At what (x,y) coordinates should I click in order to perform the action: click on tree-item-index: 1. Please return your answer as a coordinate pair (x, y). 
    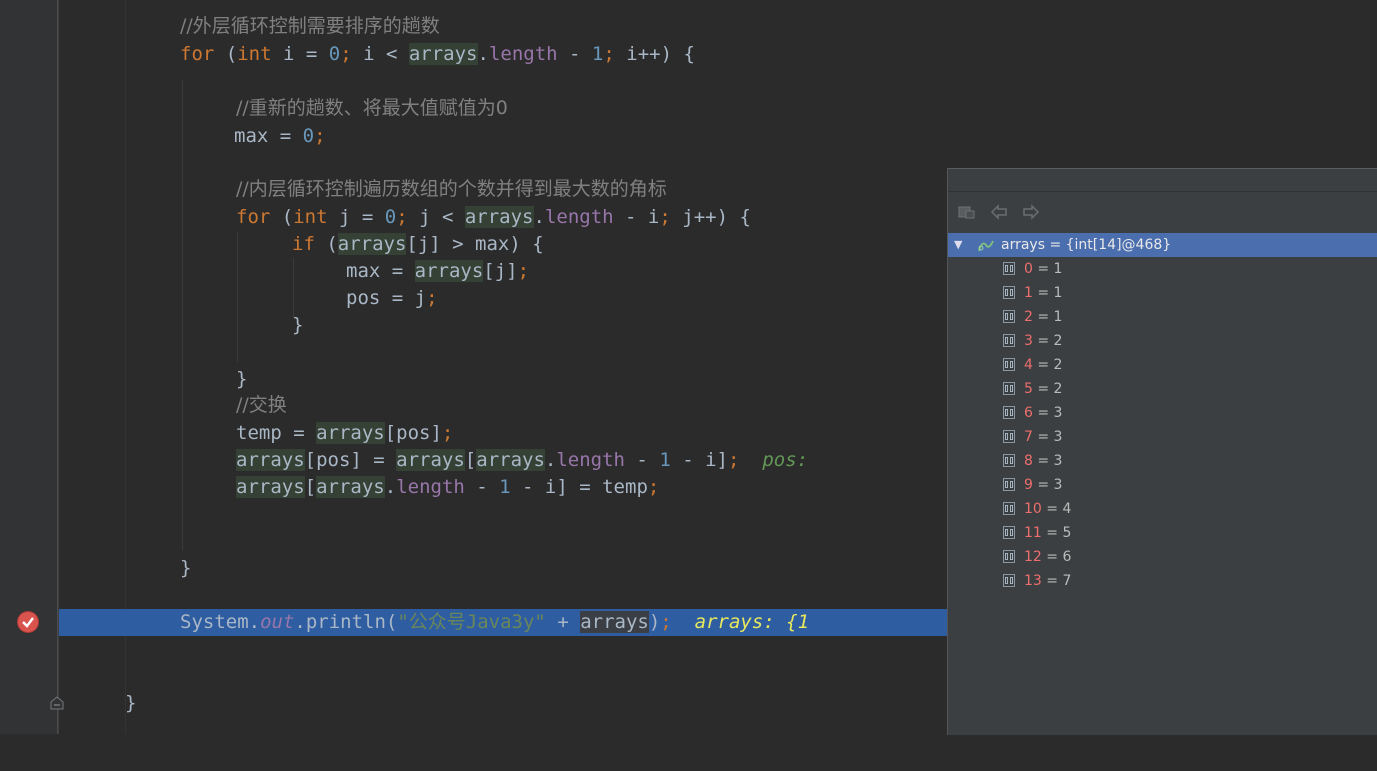
    Looking at the image, I should click on (1028, 293).